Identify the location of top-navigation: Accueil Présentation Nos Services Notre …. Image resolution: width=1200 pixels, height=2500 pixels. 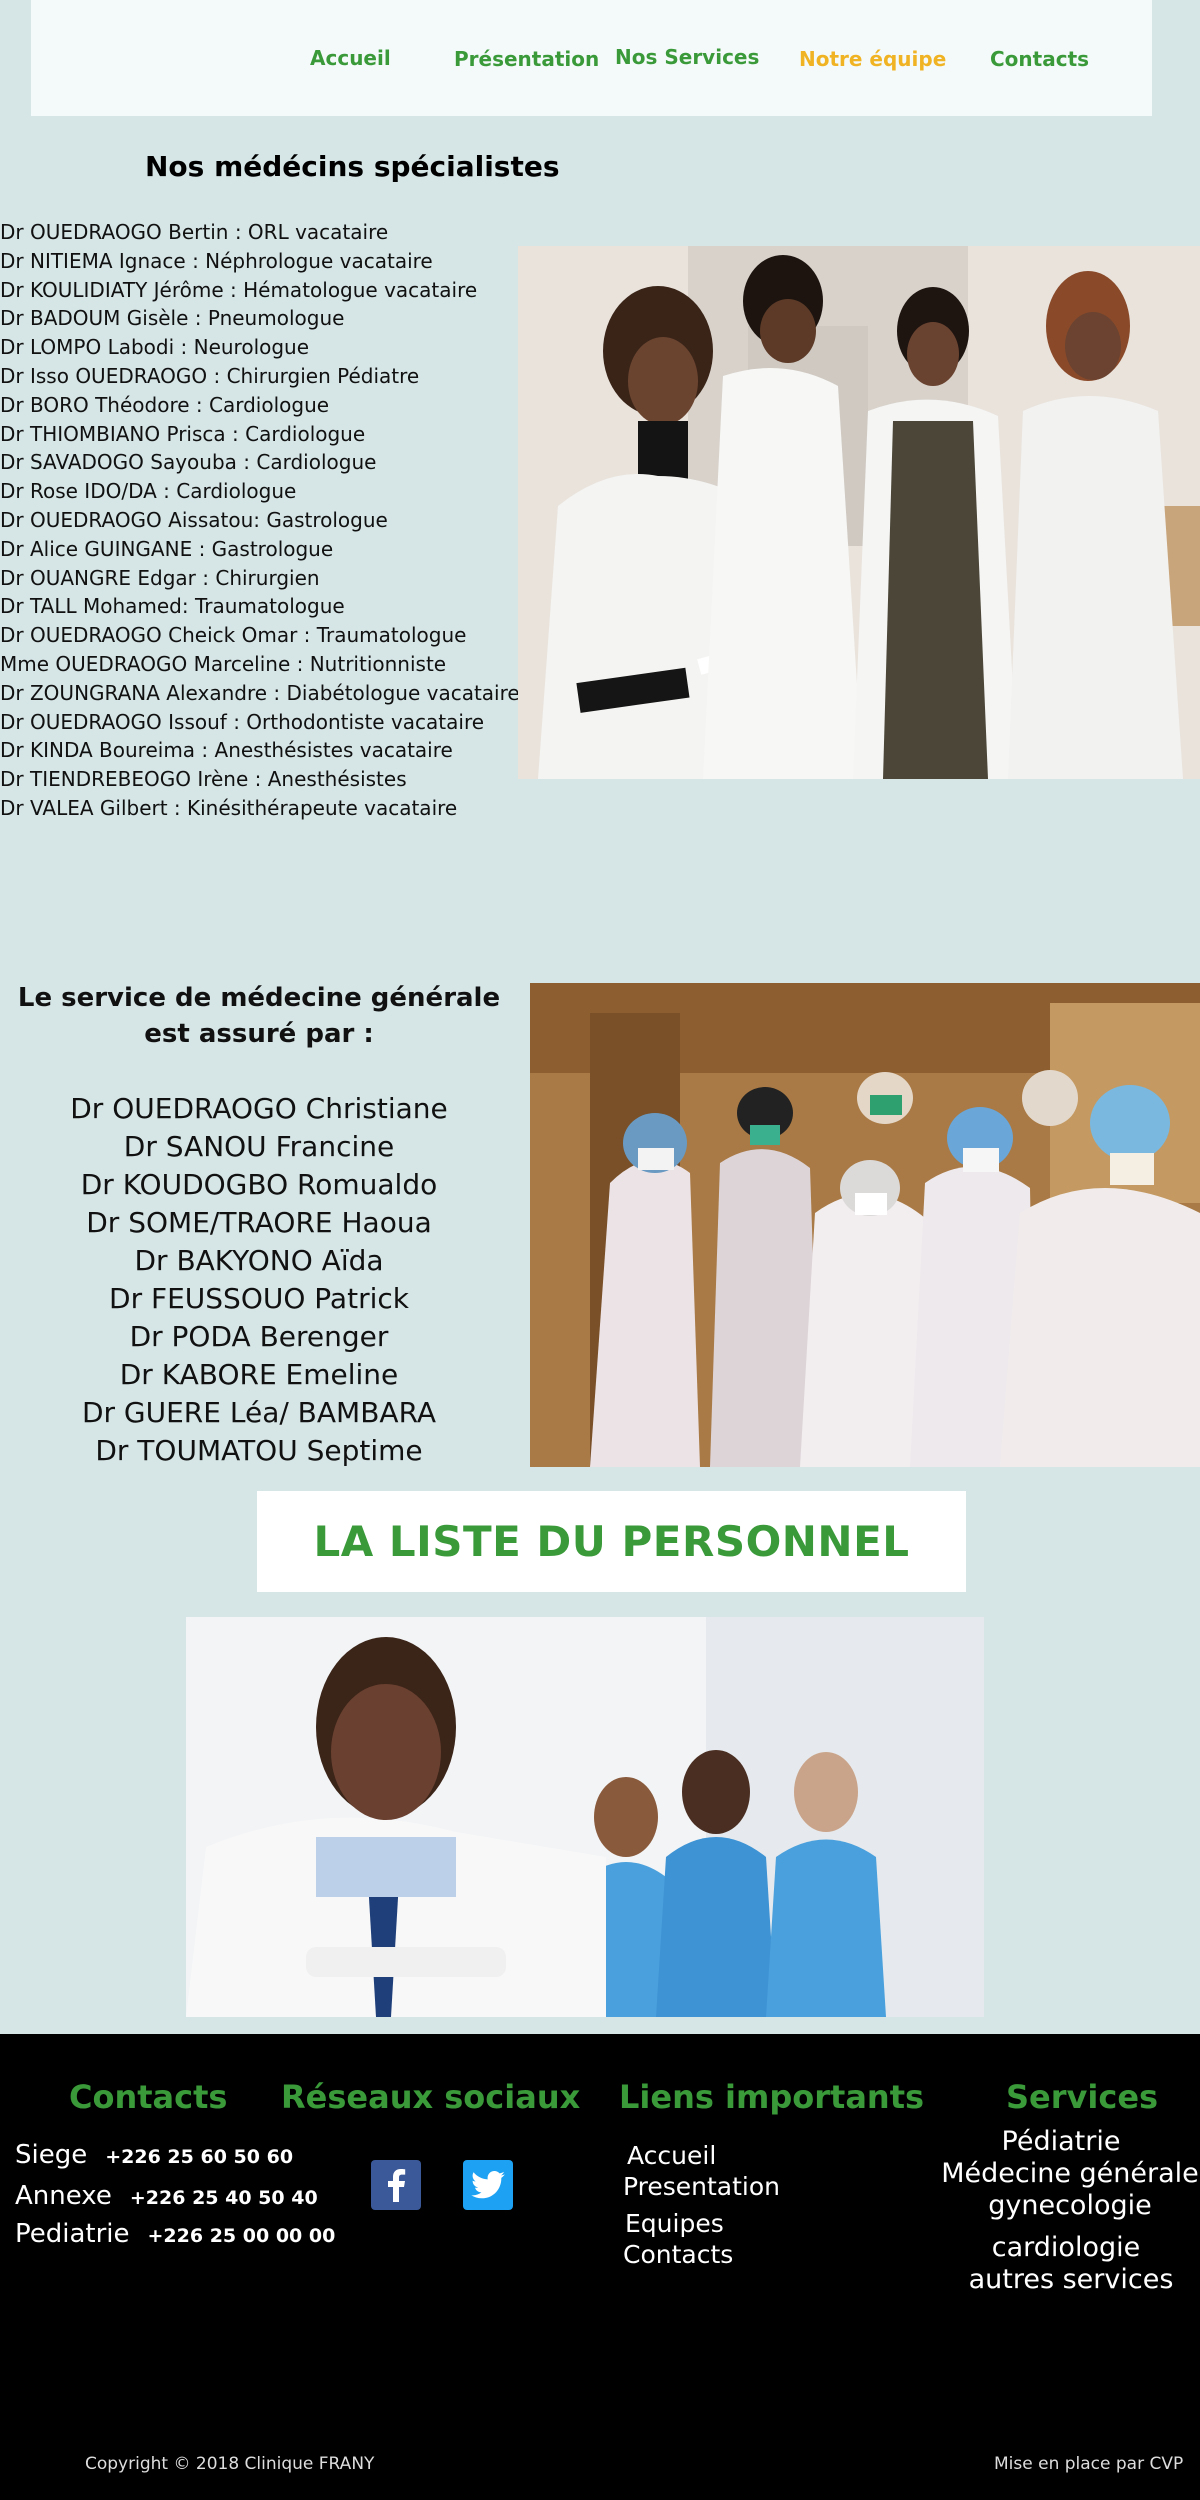
(591, 58).